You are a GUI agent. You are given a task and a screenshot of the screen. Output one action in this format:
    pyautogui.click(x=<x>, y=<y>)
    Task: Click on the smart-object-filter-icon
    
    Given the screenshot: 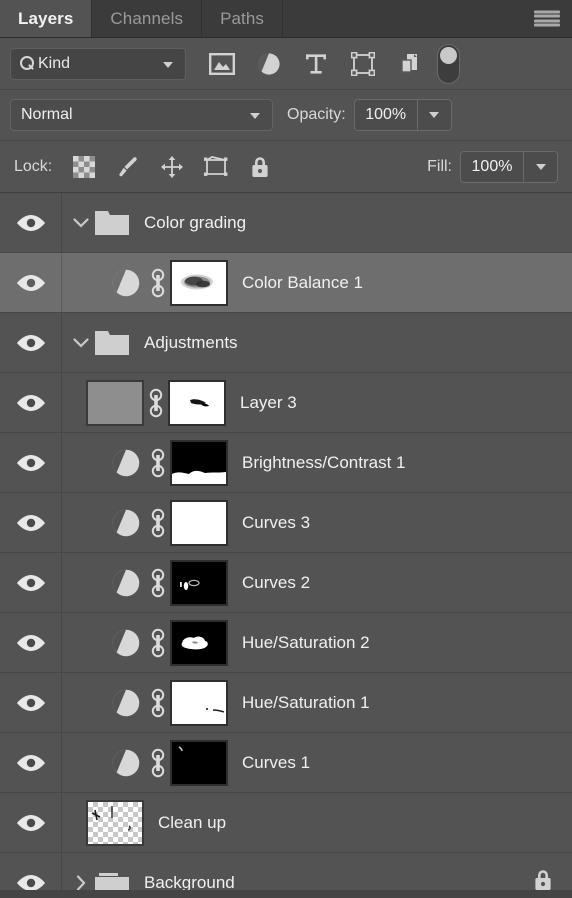 What is the action you would take?
    pyautogui.click(x=409, y=64)
    